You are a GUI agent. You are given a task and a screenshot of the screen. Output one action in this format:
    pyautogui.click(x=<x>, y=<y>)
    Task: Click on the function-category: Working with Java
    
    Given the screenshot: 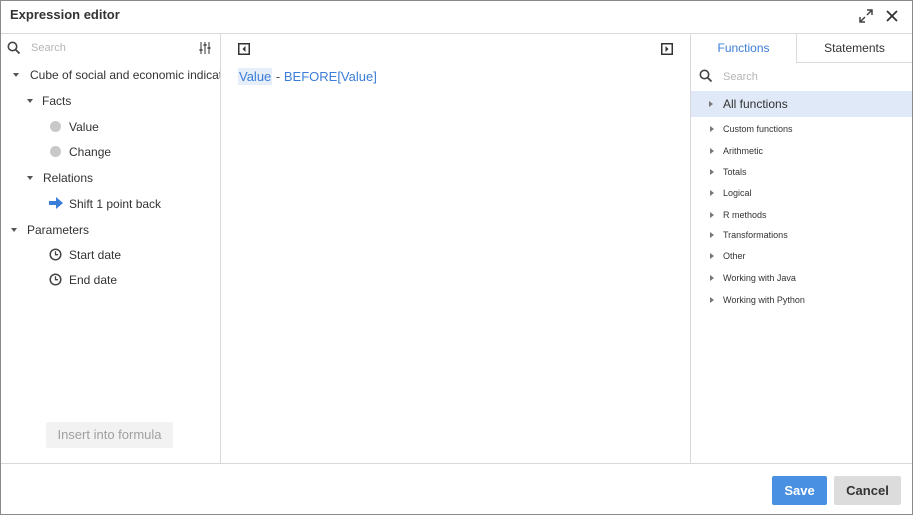 What is the action you would take?
    pyautogui.click(x=759, y=278)
    